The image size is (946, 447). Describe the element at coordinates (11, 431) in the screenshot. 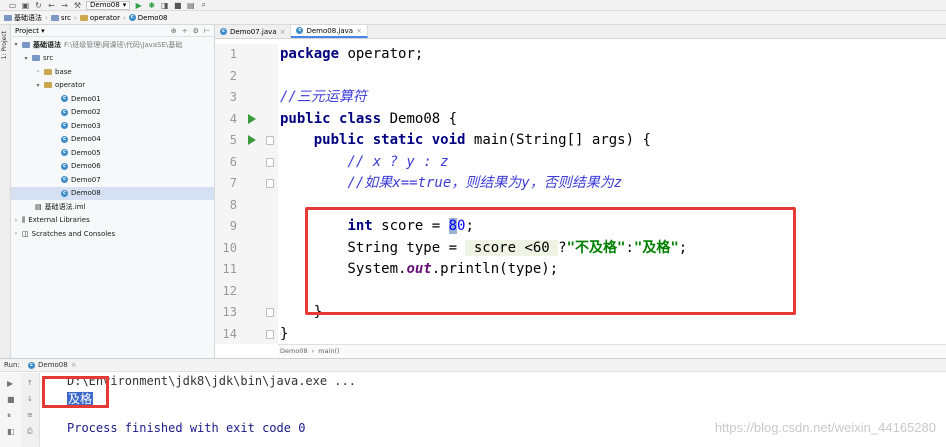

I see `dump-icon: ◧` at that location.